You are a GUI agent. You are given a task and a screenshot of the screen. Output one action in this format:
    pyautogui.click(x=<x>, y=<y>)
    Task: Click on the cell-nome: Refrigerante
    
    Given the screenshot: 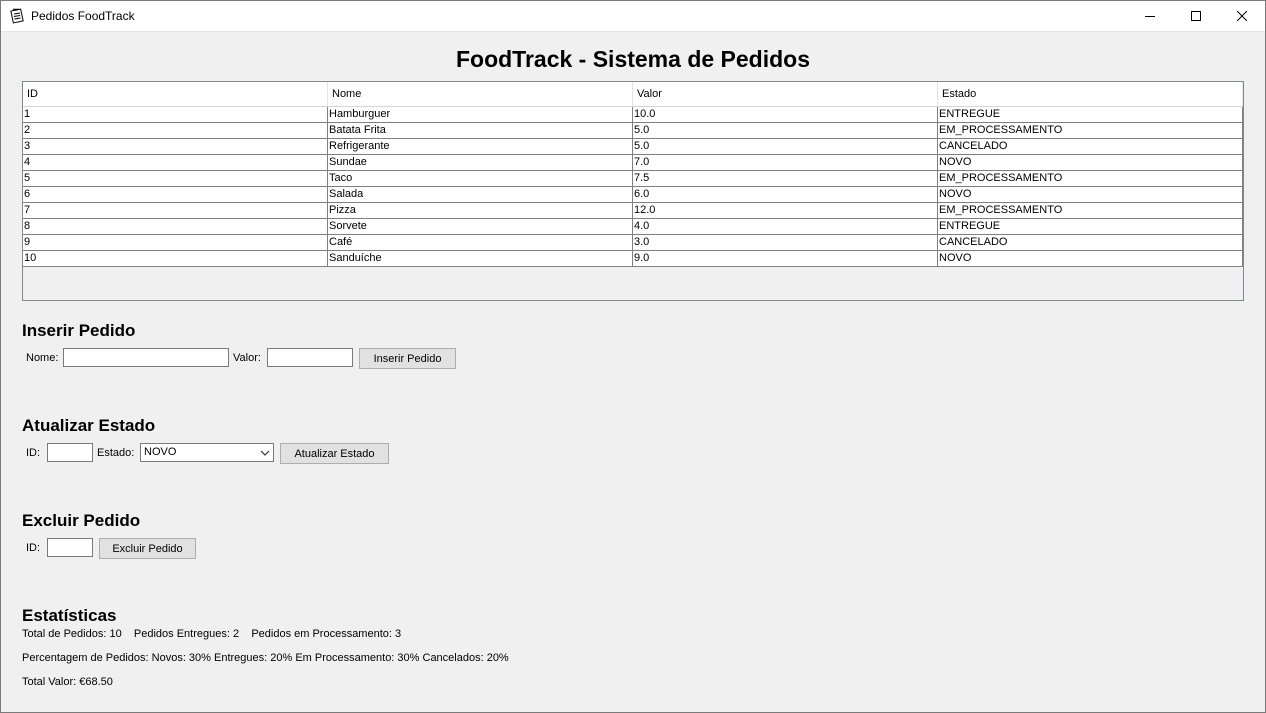 What is the action you would take?
    pyautogui.click(x=480, y=146)
    